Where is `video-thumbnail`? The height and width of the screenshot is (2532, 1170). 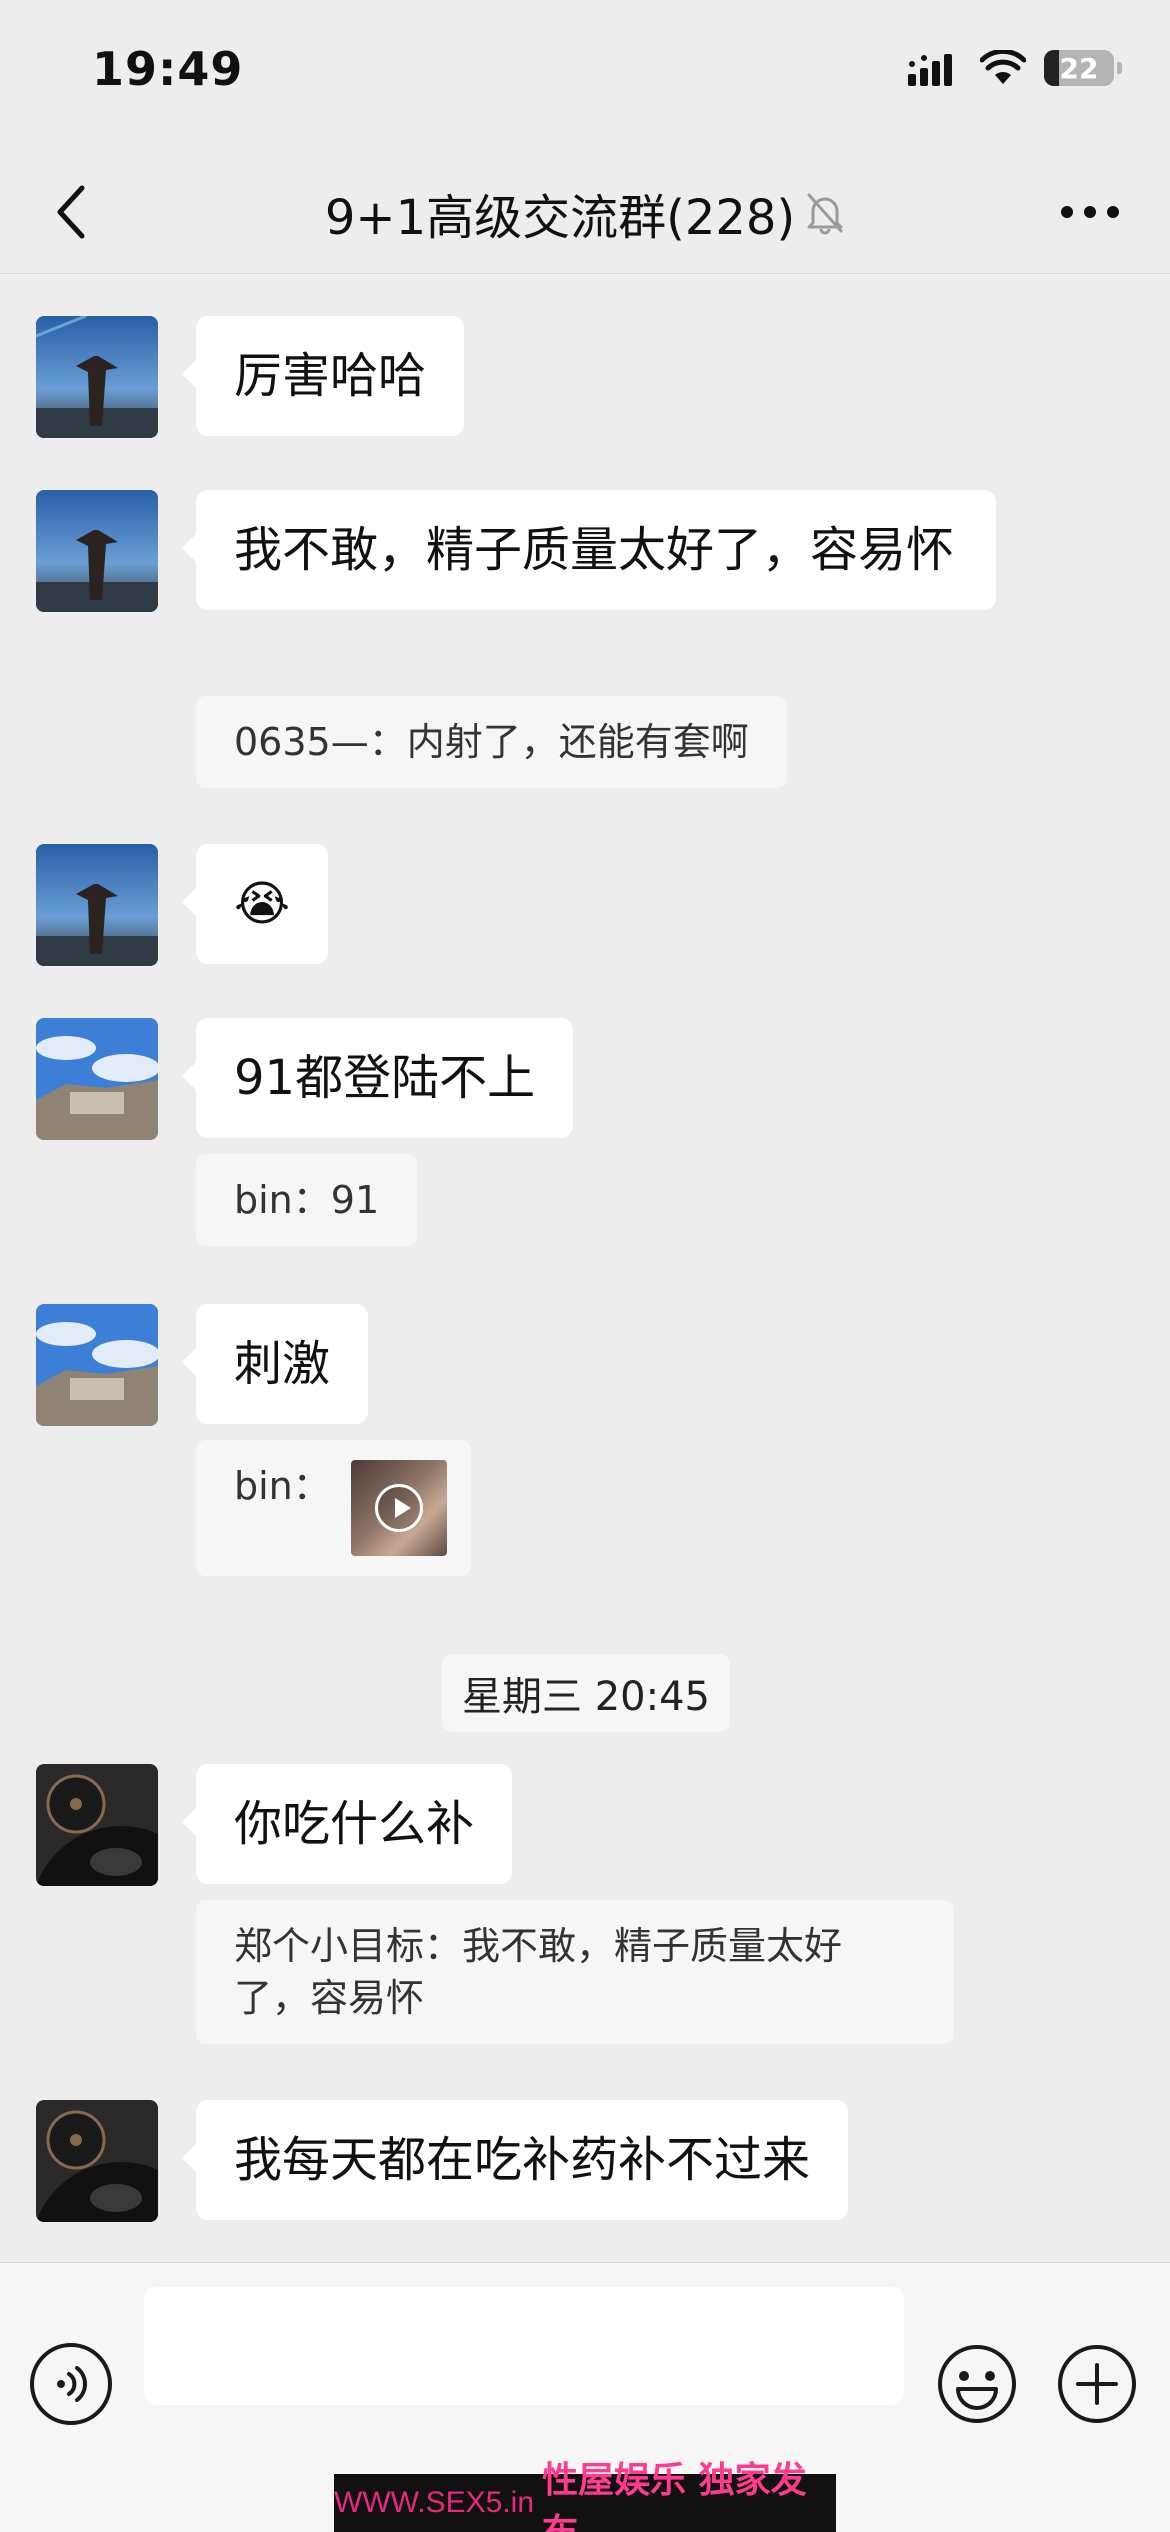 video-thumbnail is located at coordinates (398, 1508).